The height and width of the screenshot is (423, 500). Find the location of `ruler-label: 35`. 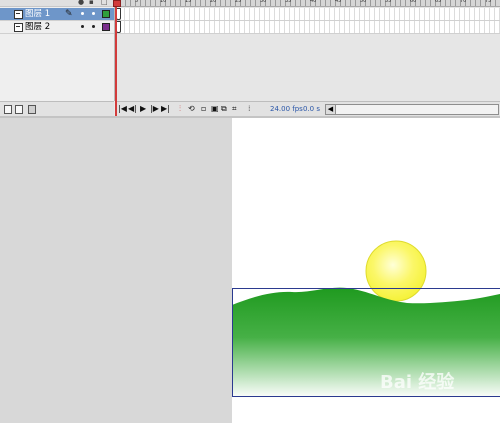

ruler-label: 35 is located at coordinates (288, 2).